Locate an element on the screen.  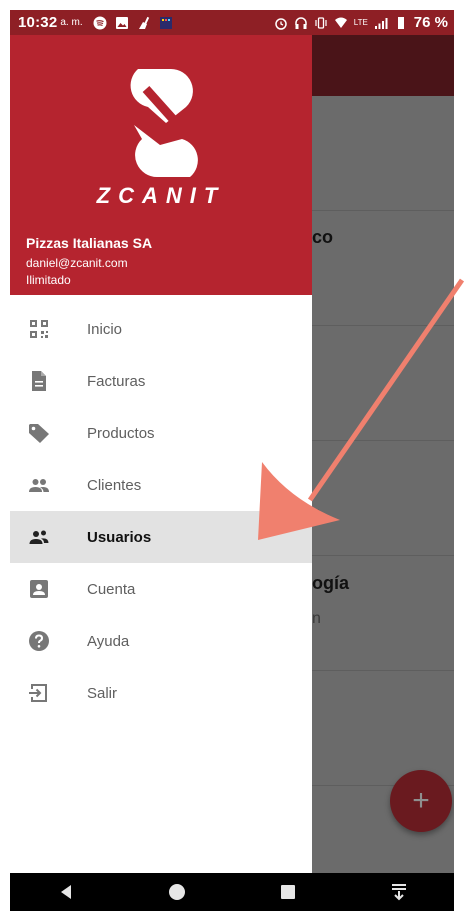
zcanit-logo is located at coordinates (164, 123).